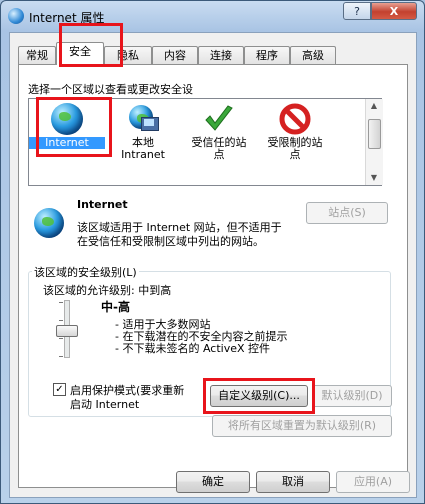 The height and width of the screenshot is (504, 425). Describe the element at coordinates (302, 426) in the screenshot. I see `reset-all-zones-button: 将所有区域重置为默认级别(R)` at that location.